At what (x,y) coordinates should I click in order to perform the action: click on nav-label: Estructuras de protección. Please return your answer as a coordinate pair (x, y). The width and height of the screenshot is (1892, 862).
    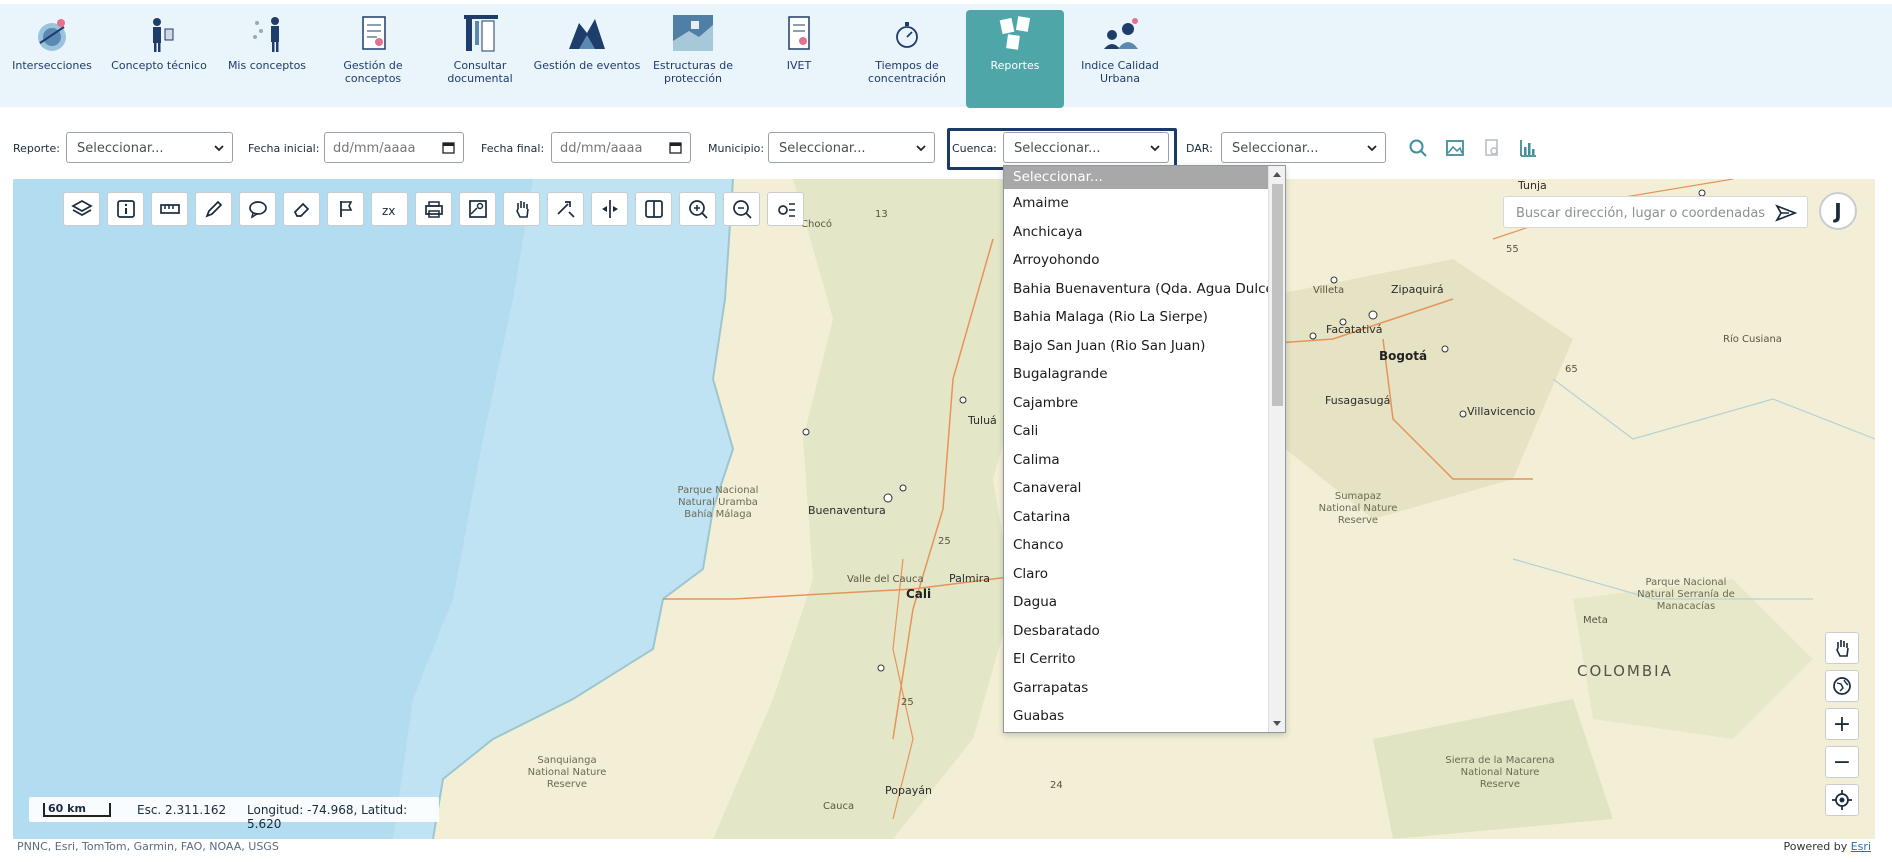
    Looking at the image, I should click on (693, 72).